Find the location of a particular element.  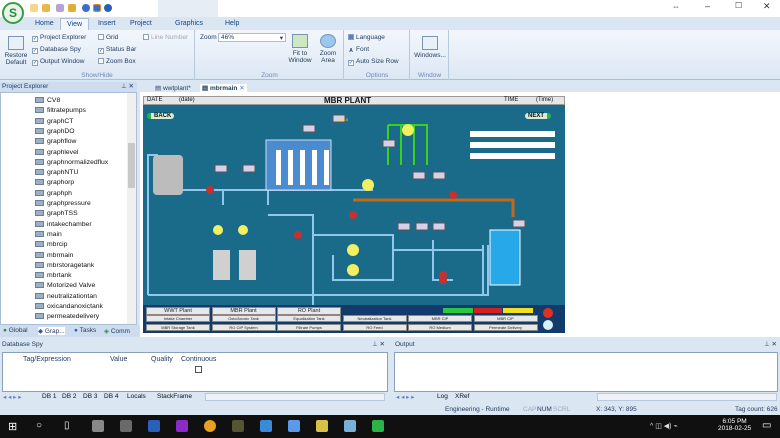

output-nav-arrows: ◂ ◂ ▸ ▸ is located at coordinates (405, 397).